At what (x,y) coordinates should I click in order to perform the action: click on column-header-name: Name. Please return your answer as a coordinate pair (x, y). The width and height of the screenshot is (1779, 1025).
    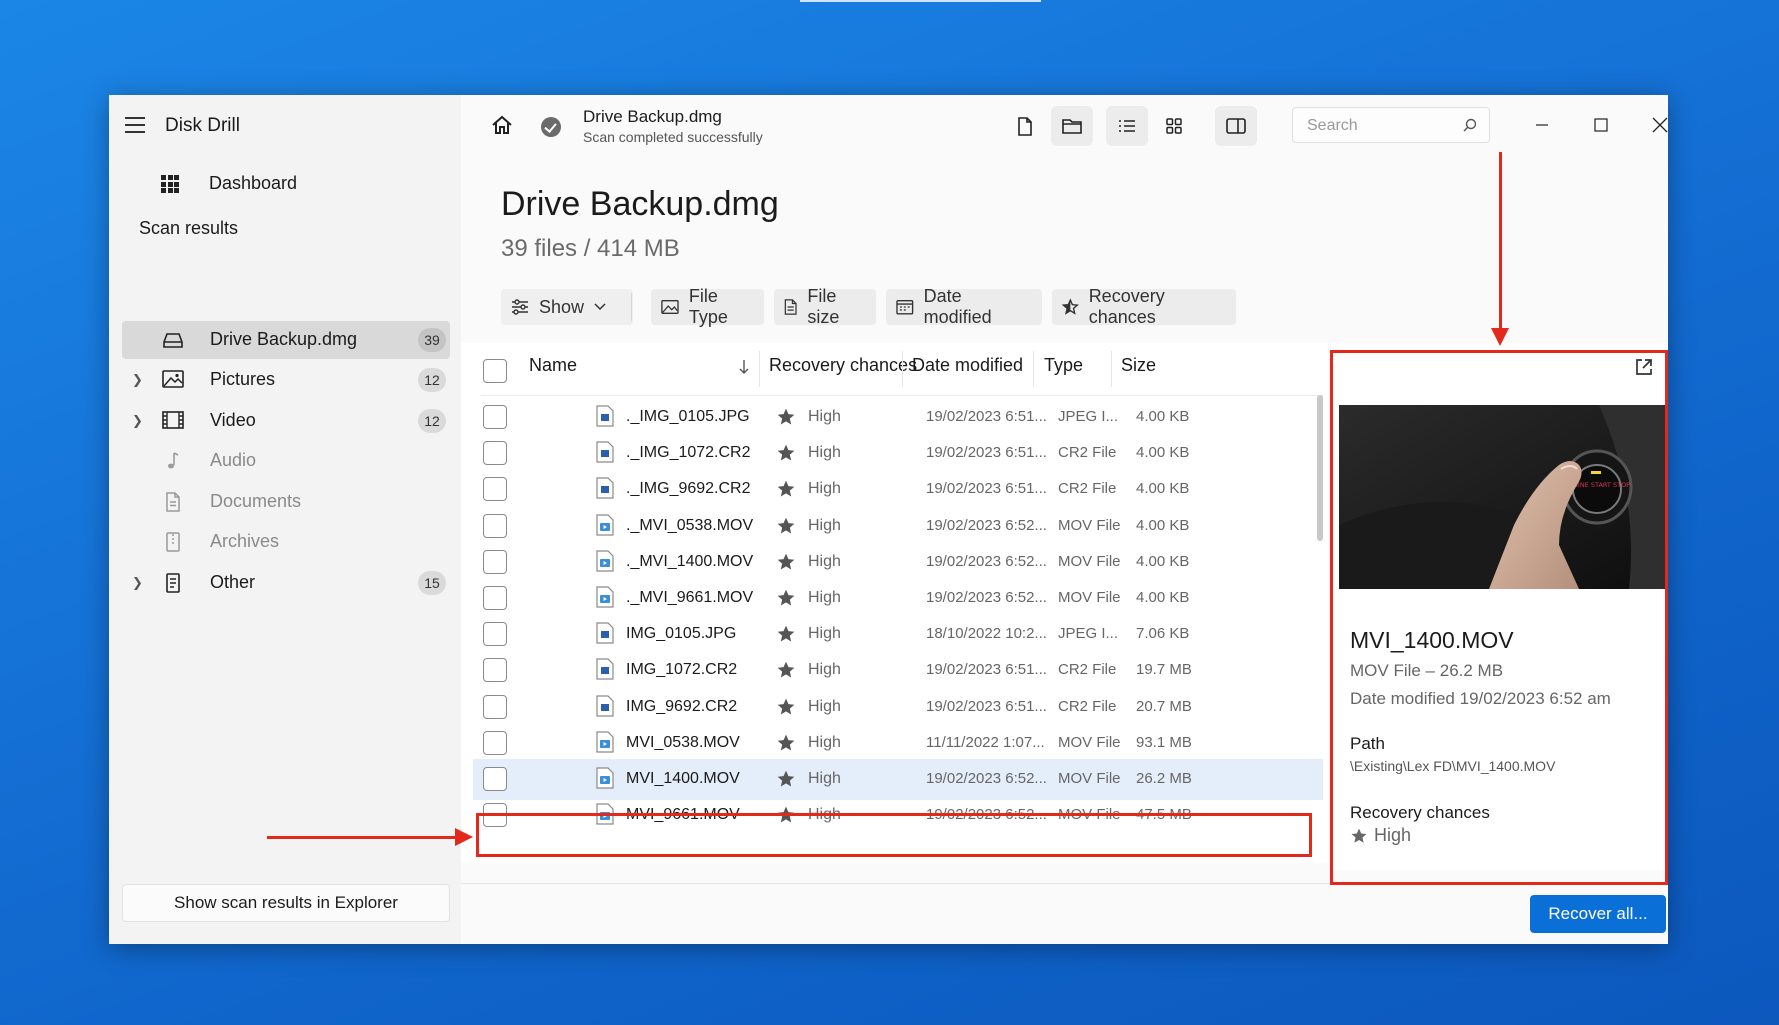
    Looking at the image, I should click on (553, 365).